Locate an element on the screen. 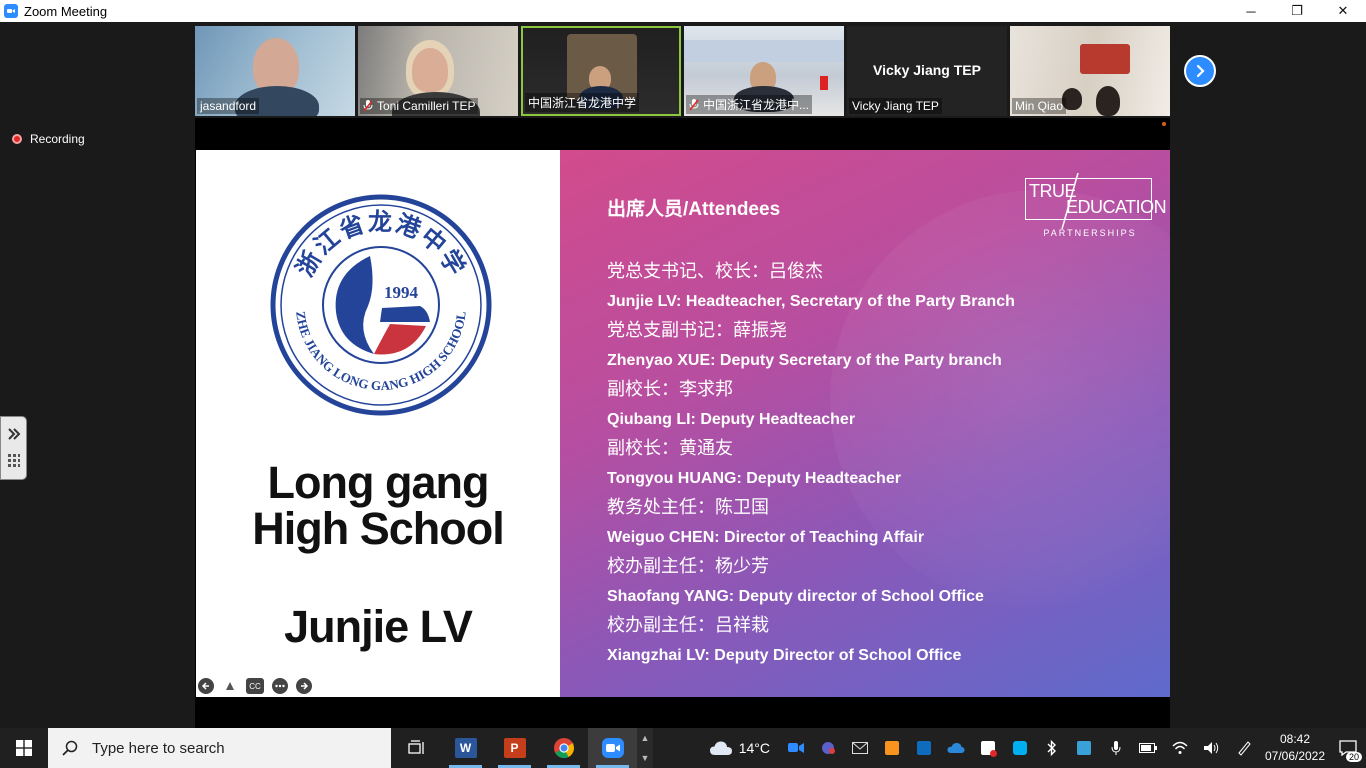 The image size is (1366, 768). zoom-taskbar-app is located at coordinates (612, 748).